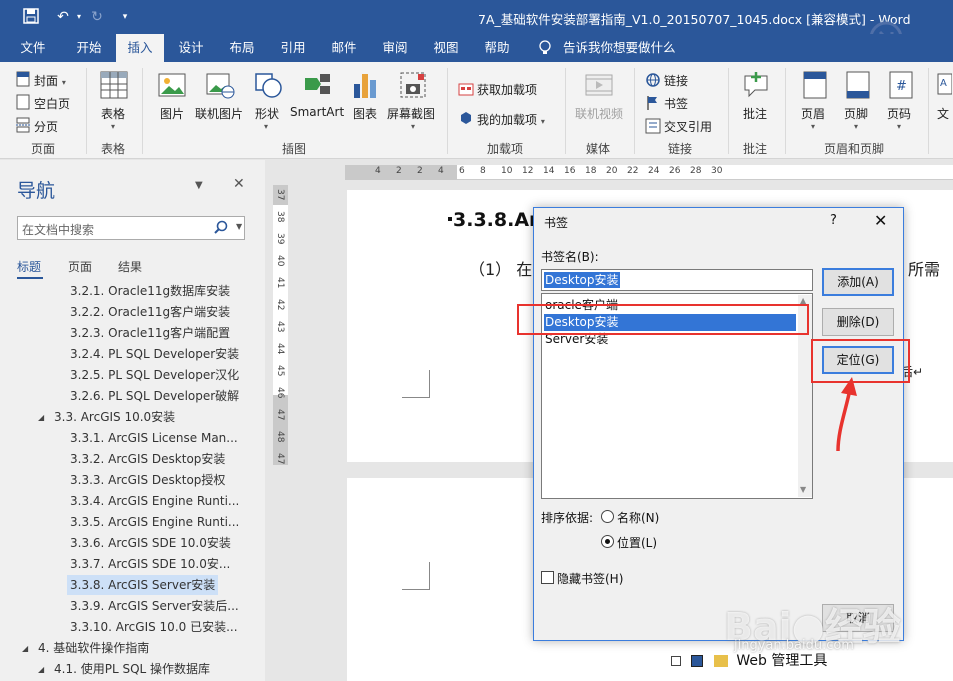  Describe the element at coordinates (150, 291) in the screenshot. I see `nav-heading-item: 3.2.1. Oracle11g数据库安装` at that location.